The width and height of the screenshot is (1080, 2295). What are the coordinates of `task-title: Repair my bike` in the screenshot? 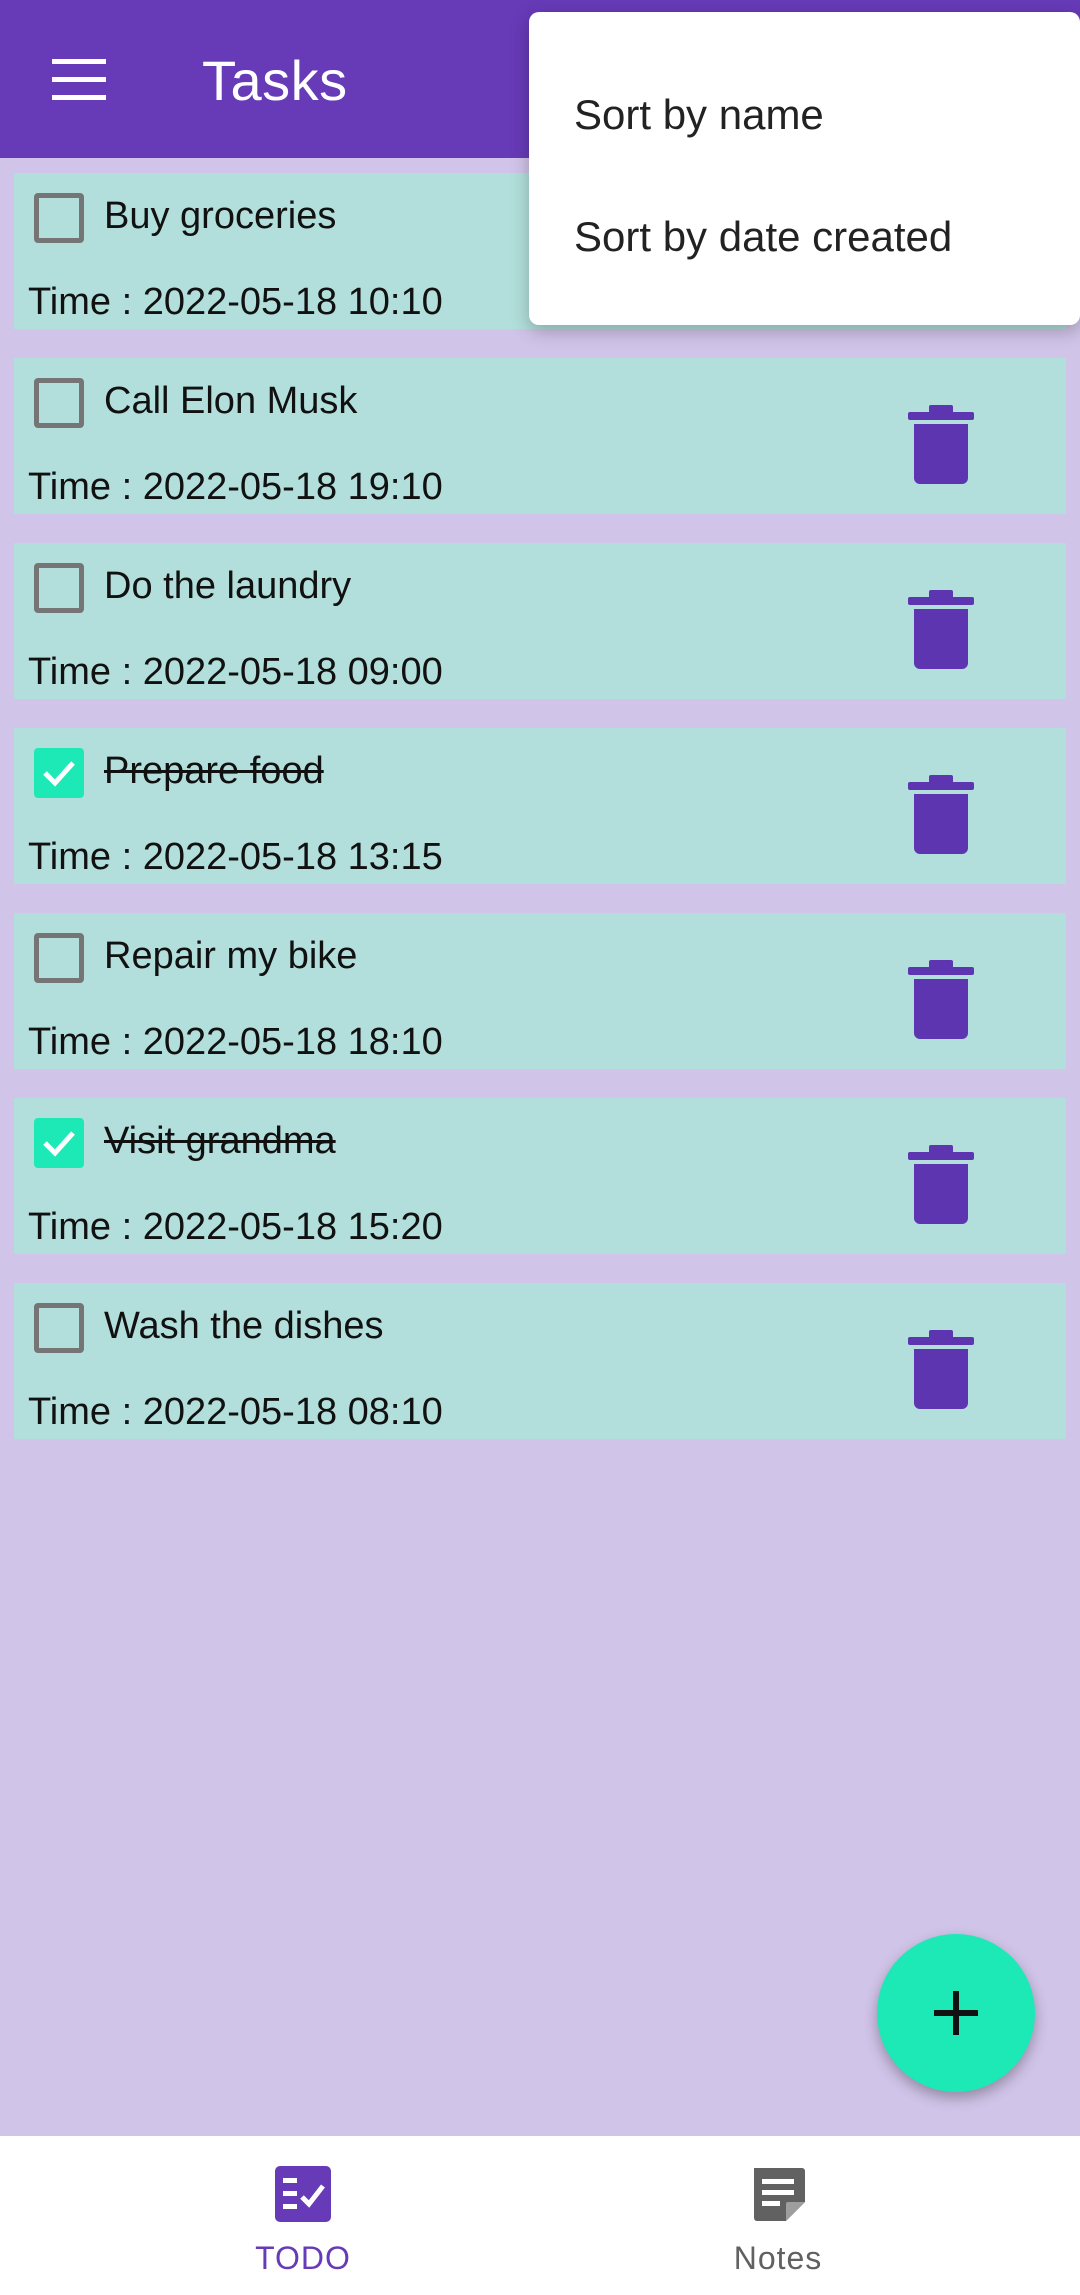 It's located at (231, 956).